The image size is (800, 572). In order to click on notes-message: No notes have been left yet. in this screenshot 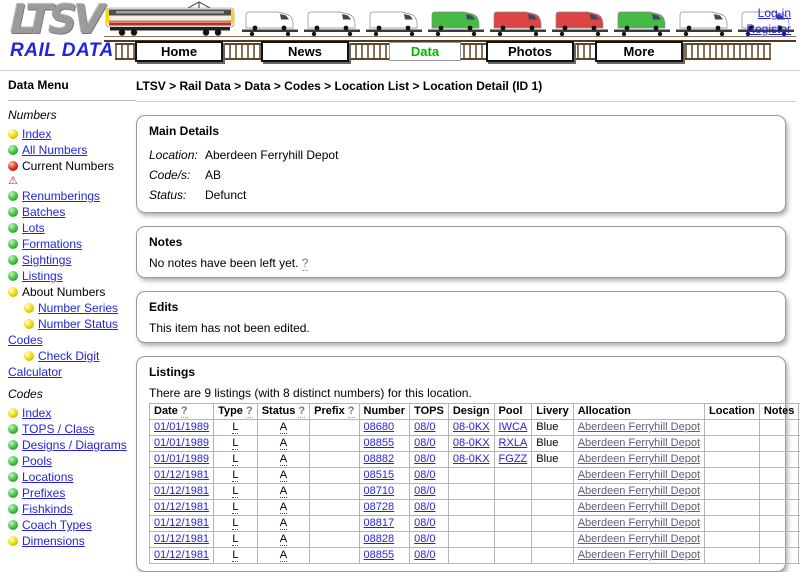, I will do `click(223, 263)`.